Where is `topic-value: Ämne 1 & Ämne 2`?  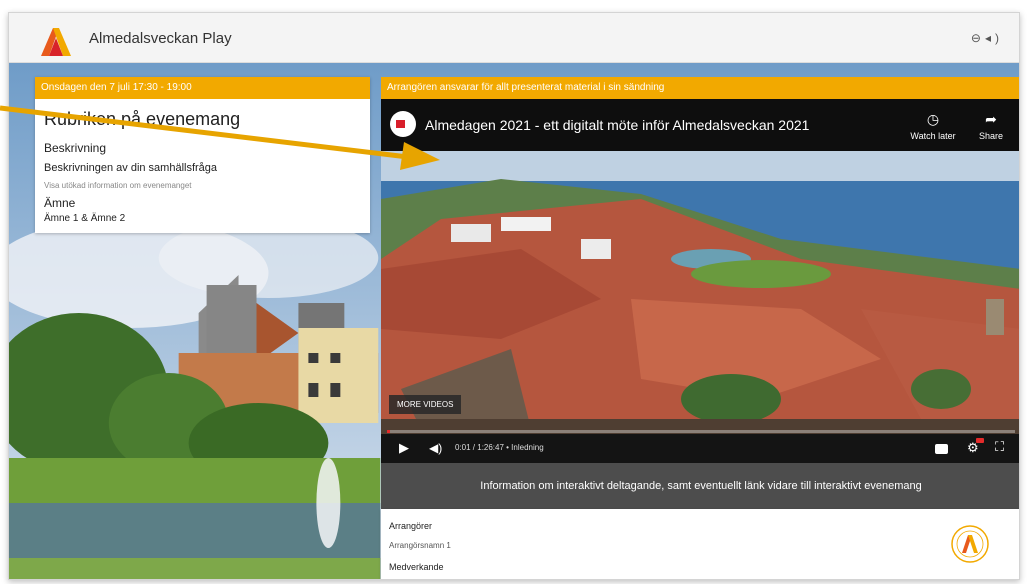
topic-value: Ämne 1 & Ämne 2 is located at coordinates (85, 218).